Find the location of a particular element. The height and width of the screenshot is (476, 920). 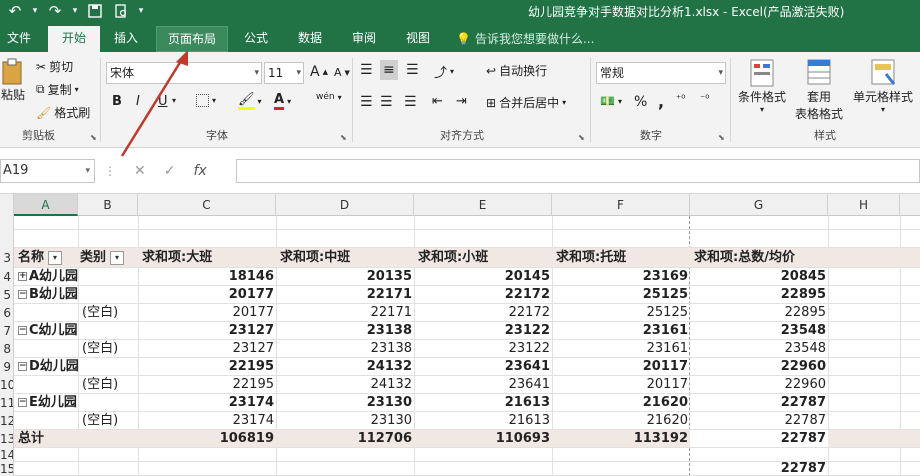

font-size-select: 11 ▾ is located at coordinates (284, 73).